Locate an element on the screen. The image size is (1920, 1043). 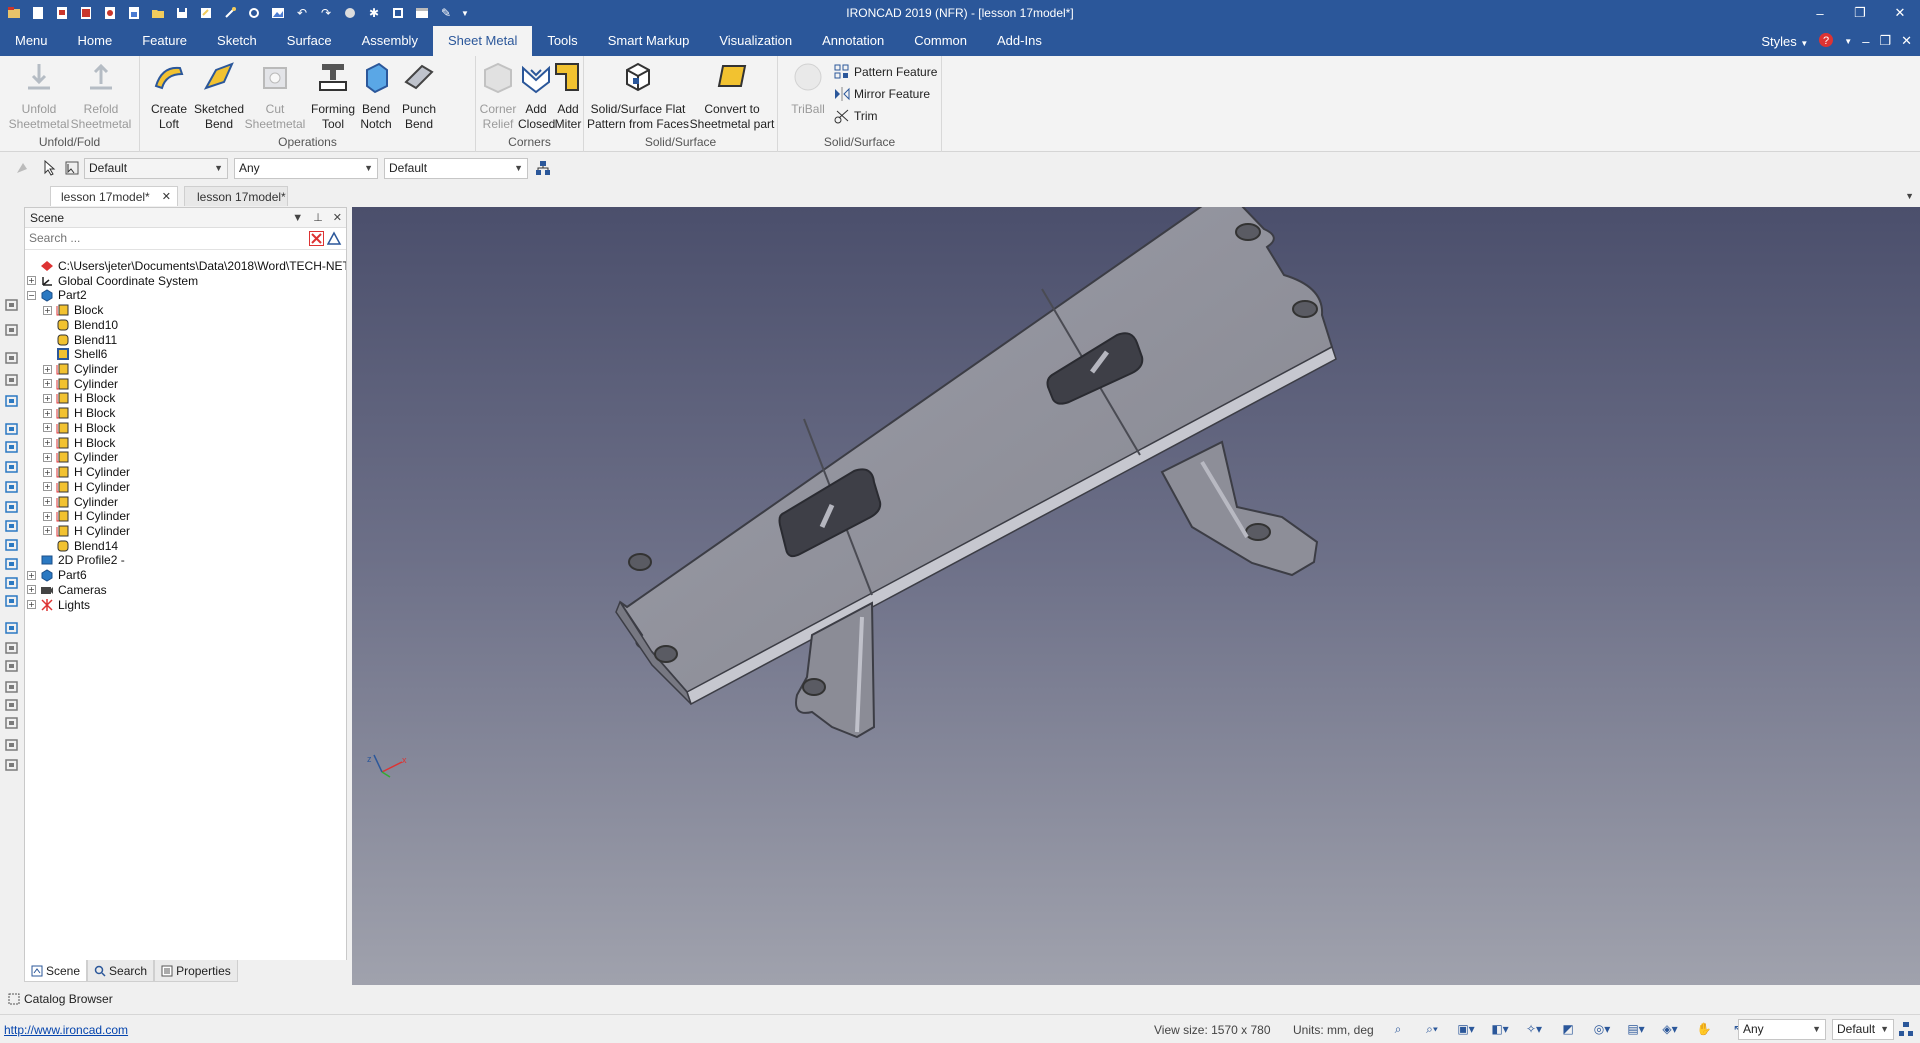
help-dropdown-icon: ▼ is located at coordinates (1848, 41).